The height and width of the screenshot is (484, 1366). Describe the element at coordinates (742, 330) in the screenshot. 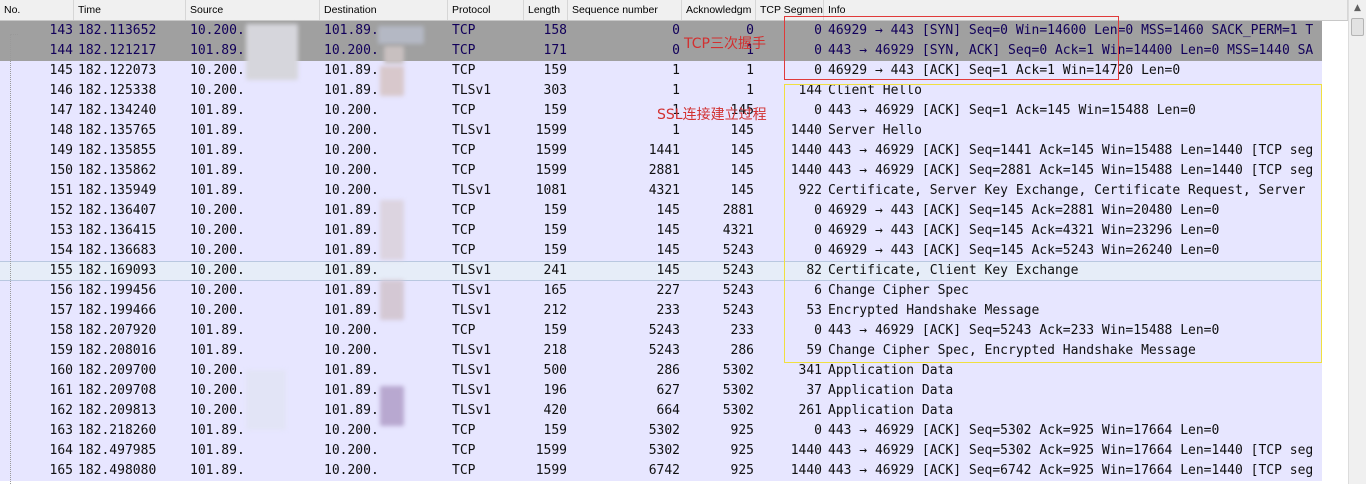

I see `packet-acknowledgment: 233` at that location.